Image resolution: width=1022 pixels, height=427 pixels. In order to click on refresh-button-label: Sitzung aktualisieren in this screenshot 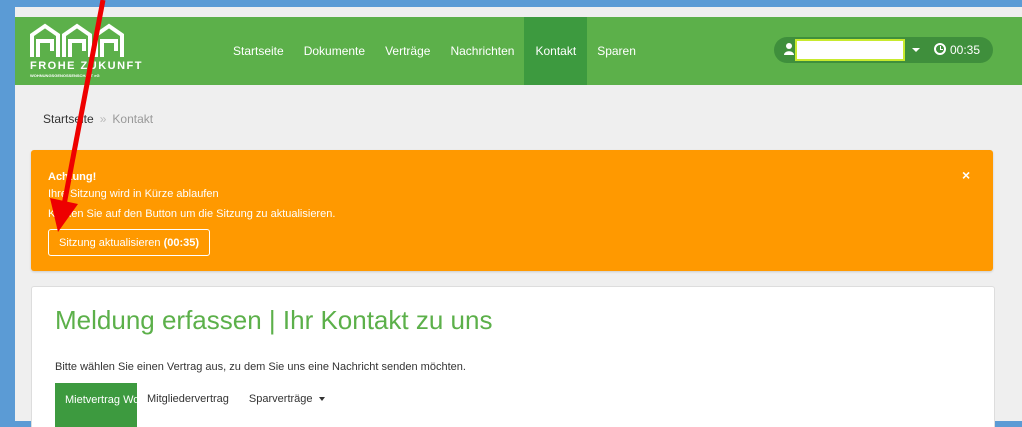, I will do `click(111, 243)`.